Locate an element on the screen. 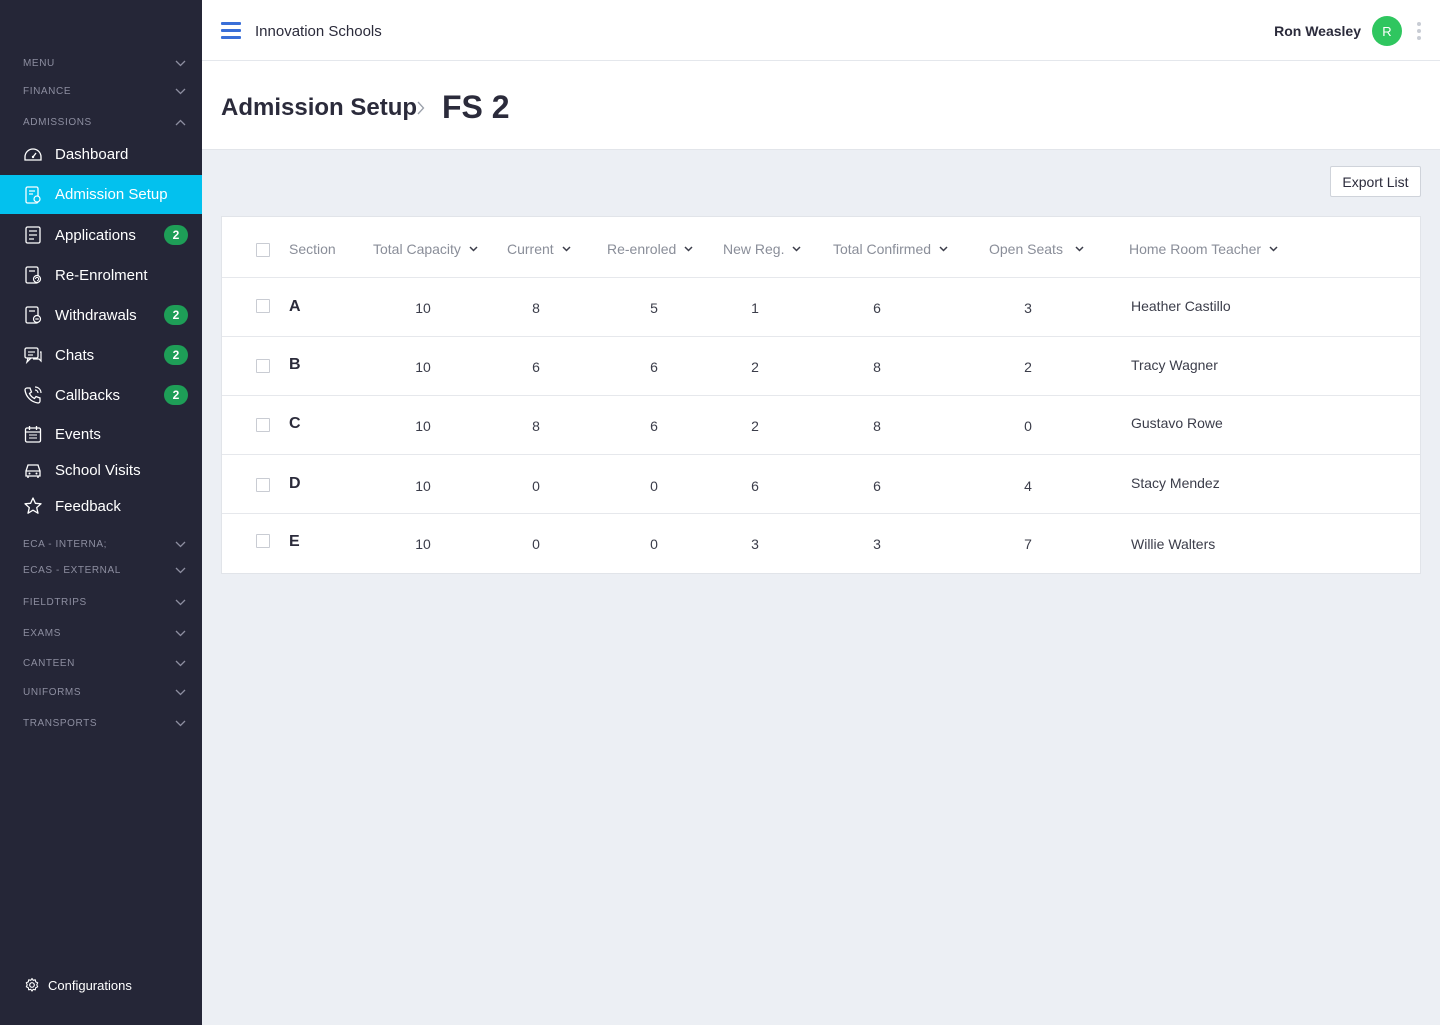 The height and width of the screenshot is (1025, 1440). sidebar-item-re-enrolment: Re-Enrolment is located at coordinates (101, 275).